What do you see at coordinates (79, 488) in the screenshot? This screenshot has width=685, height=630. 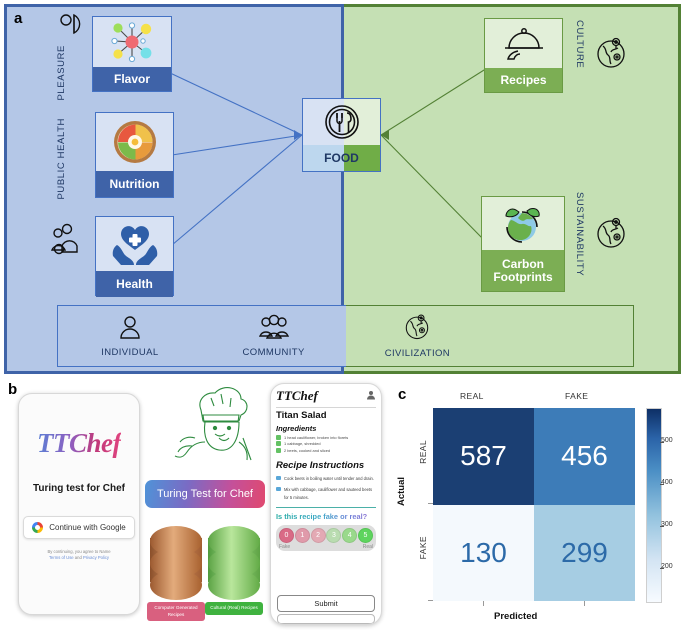 I see `login-tagline: Turing test for Chef` at bounding box center [79, 488].